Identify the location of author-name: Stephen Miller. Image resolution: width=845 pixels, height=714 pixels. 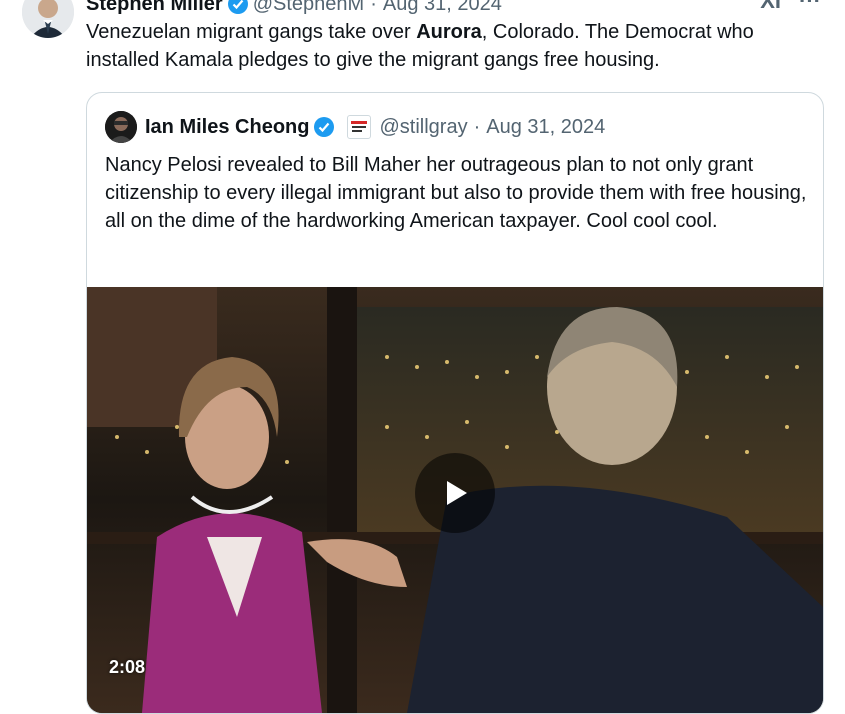
(154, 8).